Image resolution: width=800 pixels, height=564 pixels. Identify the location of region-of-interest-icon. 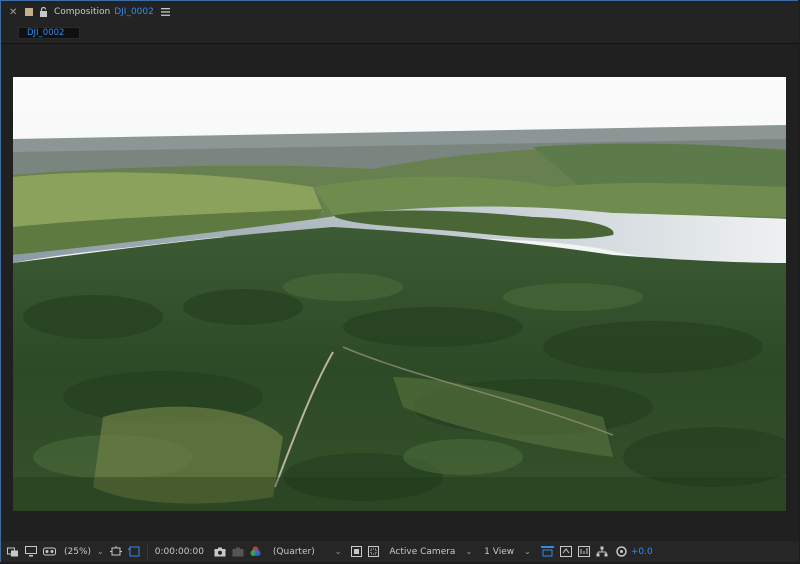
(133, 551).